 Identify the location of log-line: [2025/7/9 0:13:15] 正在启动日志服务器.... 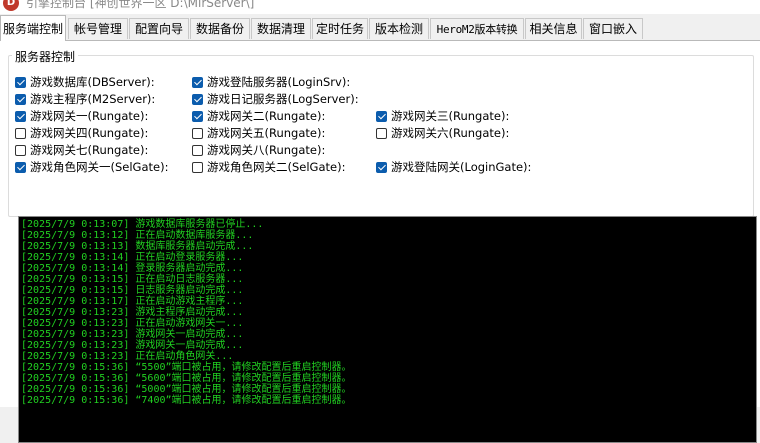
(132, 279).